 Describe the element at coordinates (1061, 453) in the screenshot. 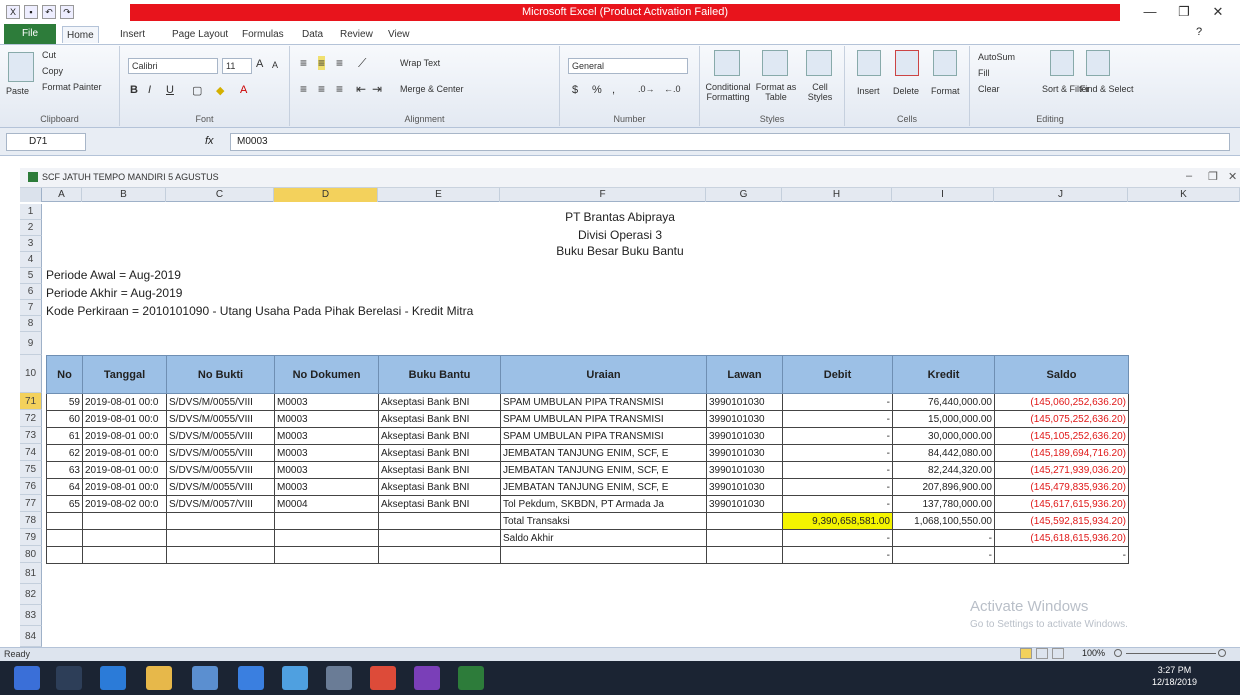

I see `cell-saldo: (145,189,694,716.20)` at that location.